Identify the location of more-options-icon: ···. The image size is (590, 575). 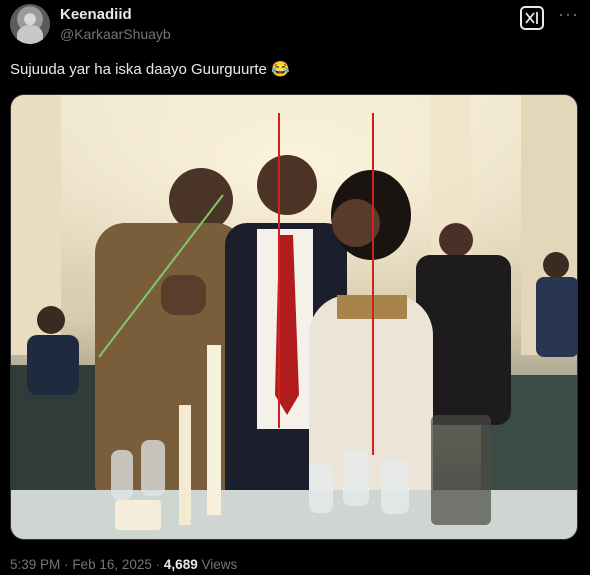
(568, 14).